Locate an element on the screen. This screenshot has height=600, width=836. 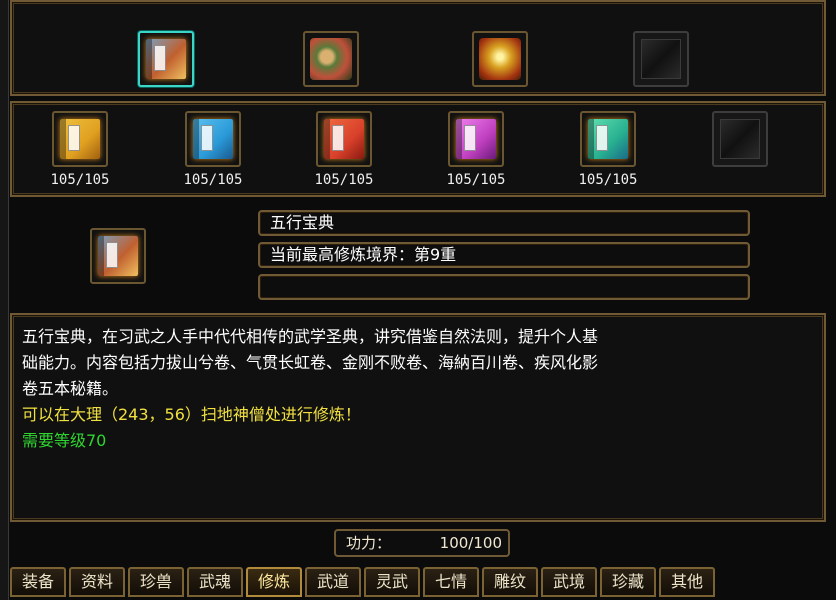
teal-book-icon is located at coordinates (608, 139).